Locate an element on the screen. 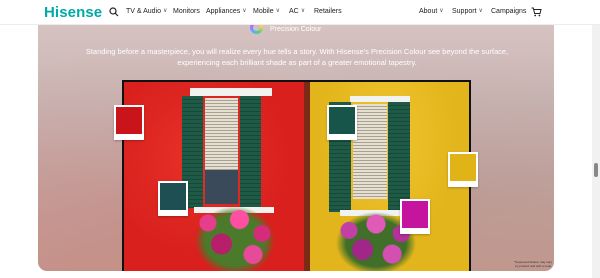  color-swatch-red is located at coordinates (129, 122).